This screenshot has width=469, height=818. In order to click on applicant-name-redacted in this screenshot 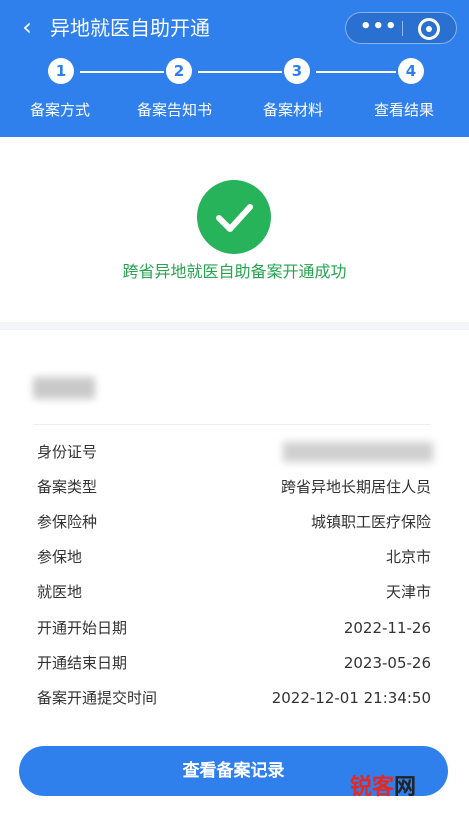, I will do `click(64, 388)`.